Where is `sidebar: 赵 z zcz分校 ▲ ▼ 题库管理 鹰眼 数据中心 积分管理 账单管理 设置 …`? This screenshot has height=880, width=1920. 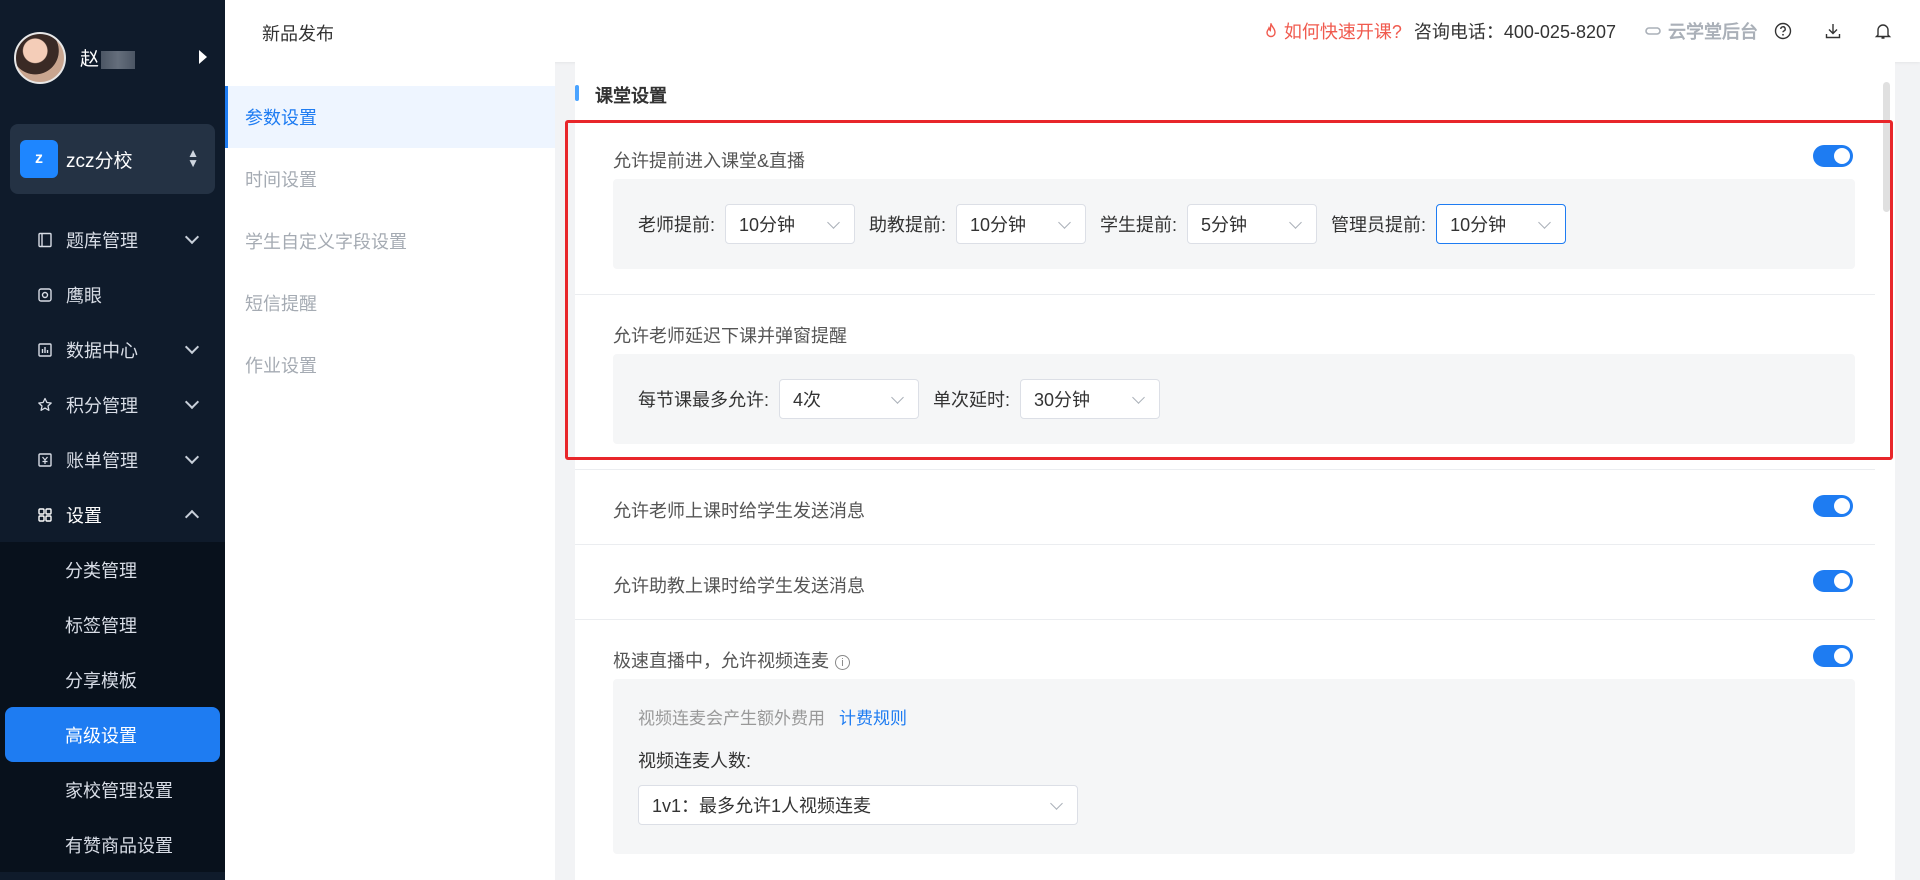
sidebar: 赵 z zcz分校 ▲ ▼ 题库管理 鹰眼 数据中心 积分管理 账单管理 设置 … is located at coordinates (112, 440).